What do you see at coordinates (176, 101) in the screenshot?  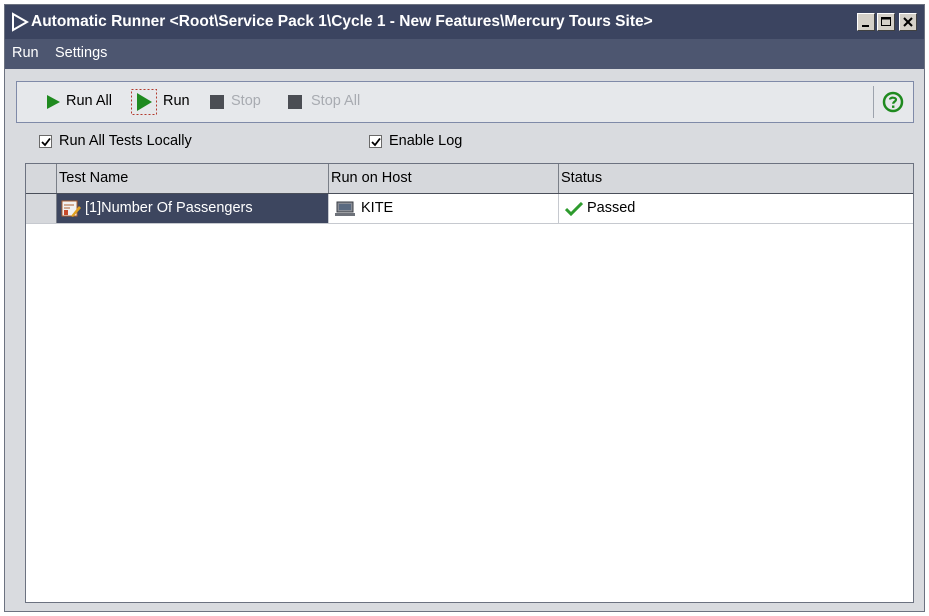 I see `run-label: Run` at bounding box center [176, 101].